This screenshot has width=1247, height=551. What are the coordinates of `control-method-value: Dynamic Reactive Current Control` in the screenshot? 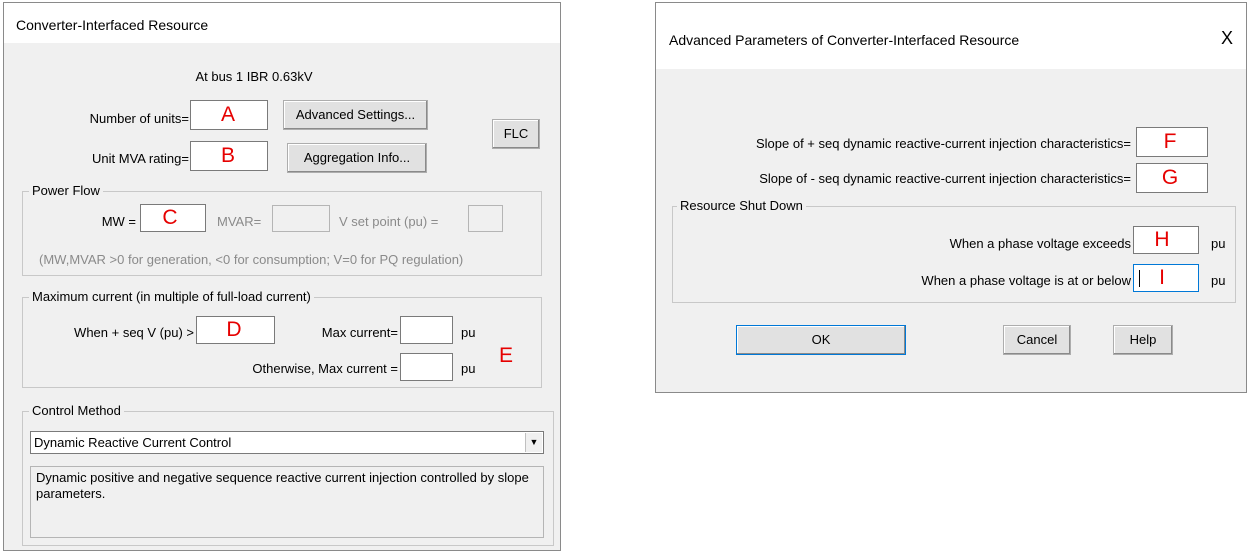 It's located at (133, 442).